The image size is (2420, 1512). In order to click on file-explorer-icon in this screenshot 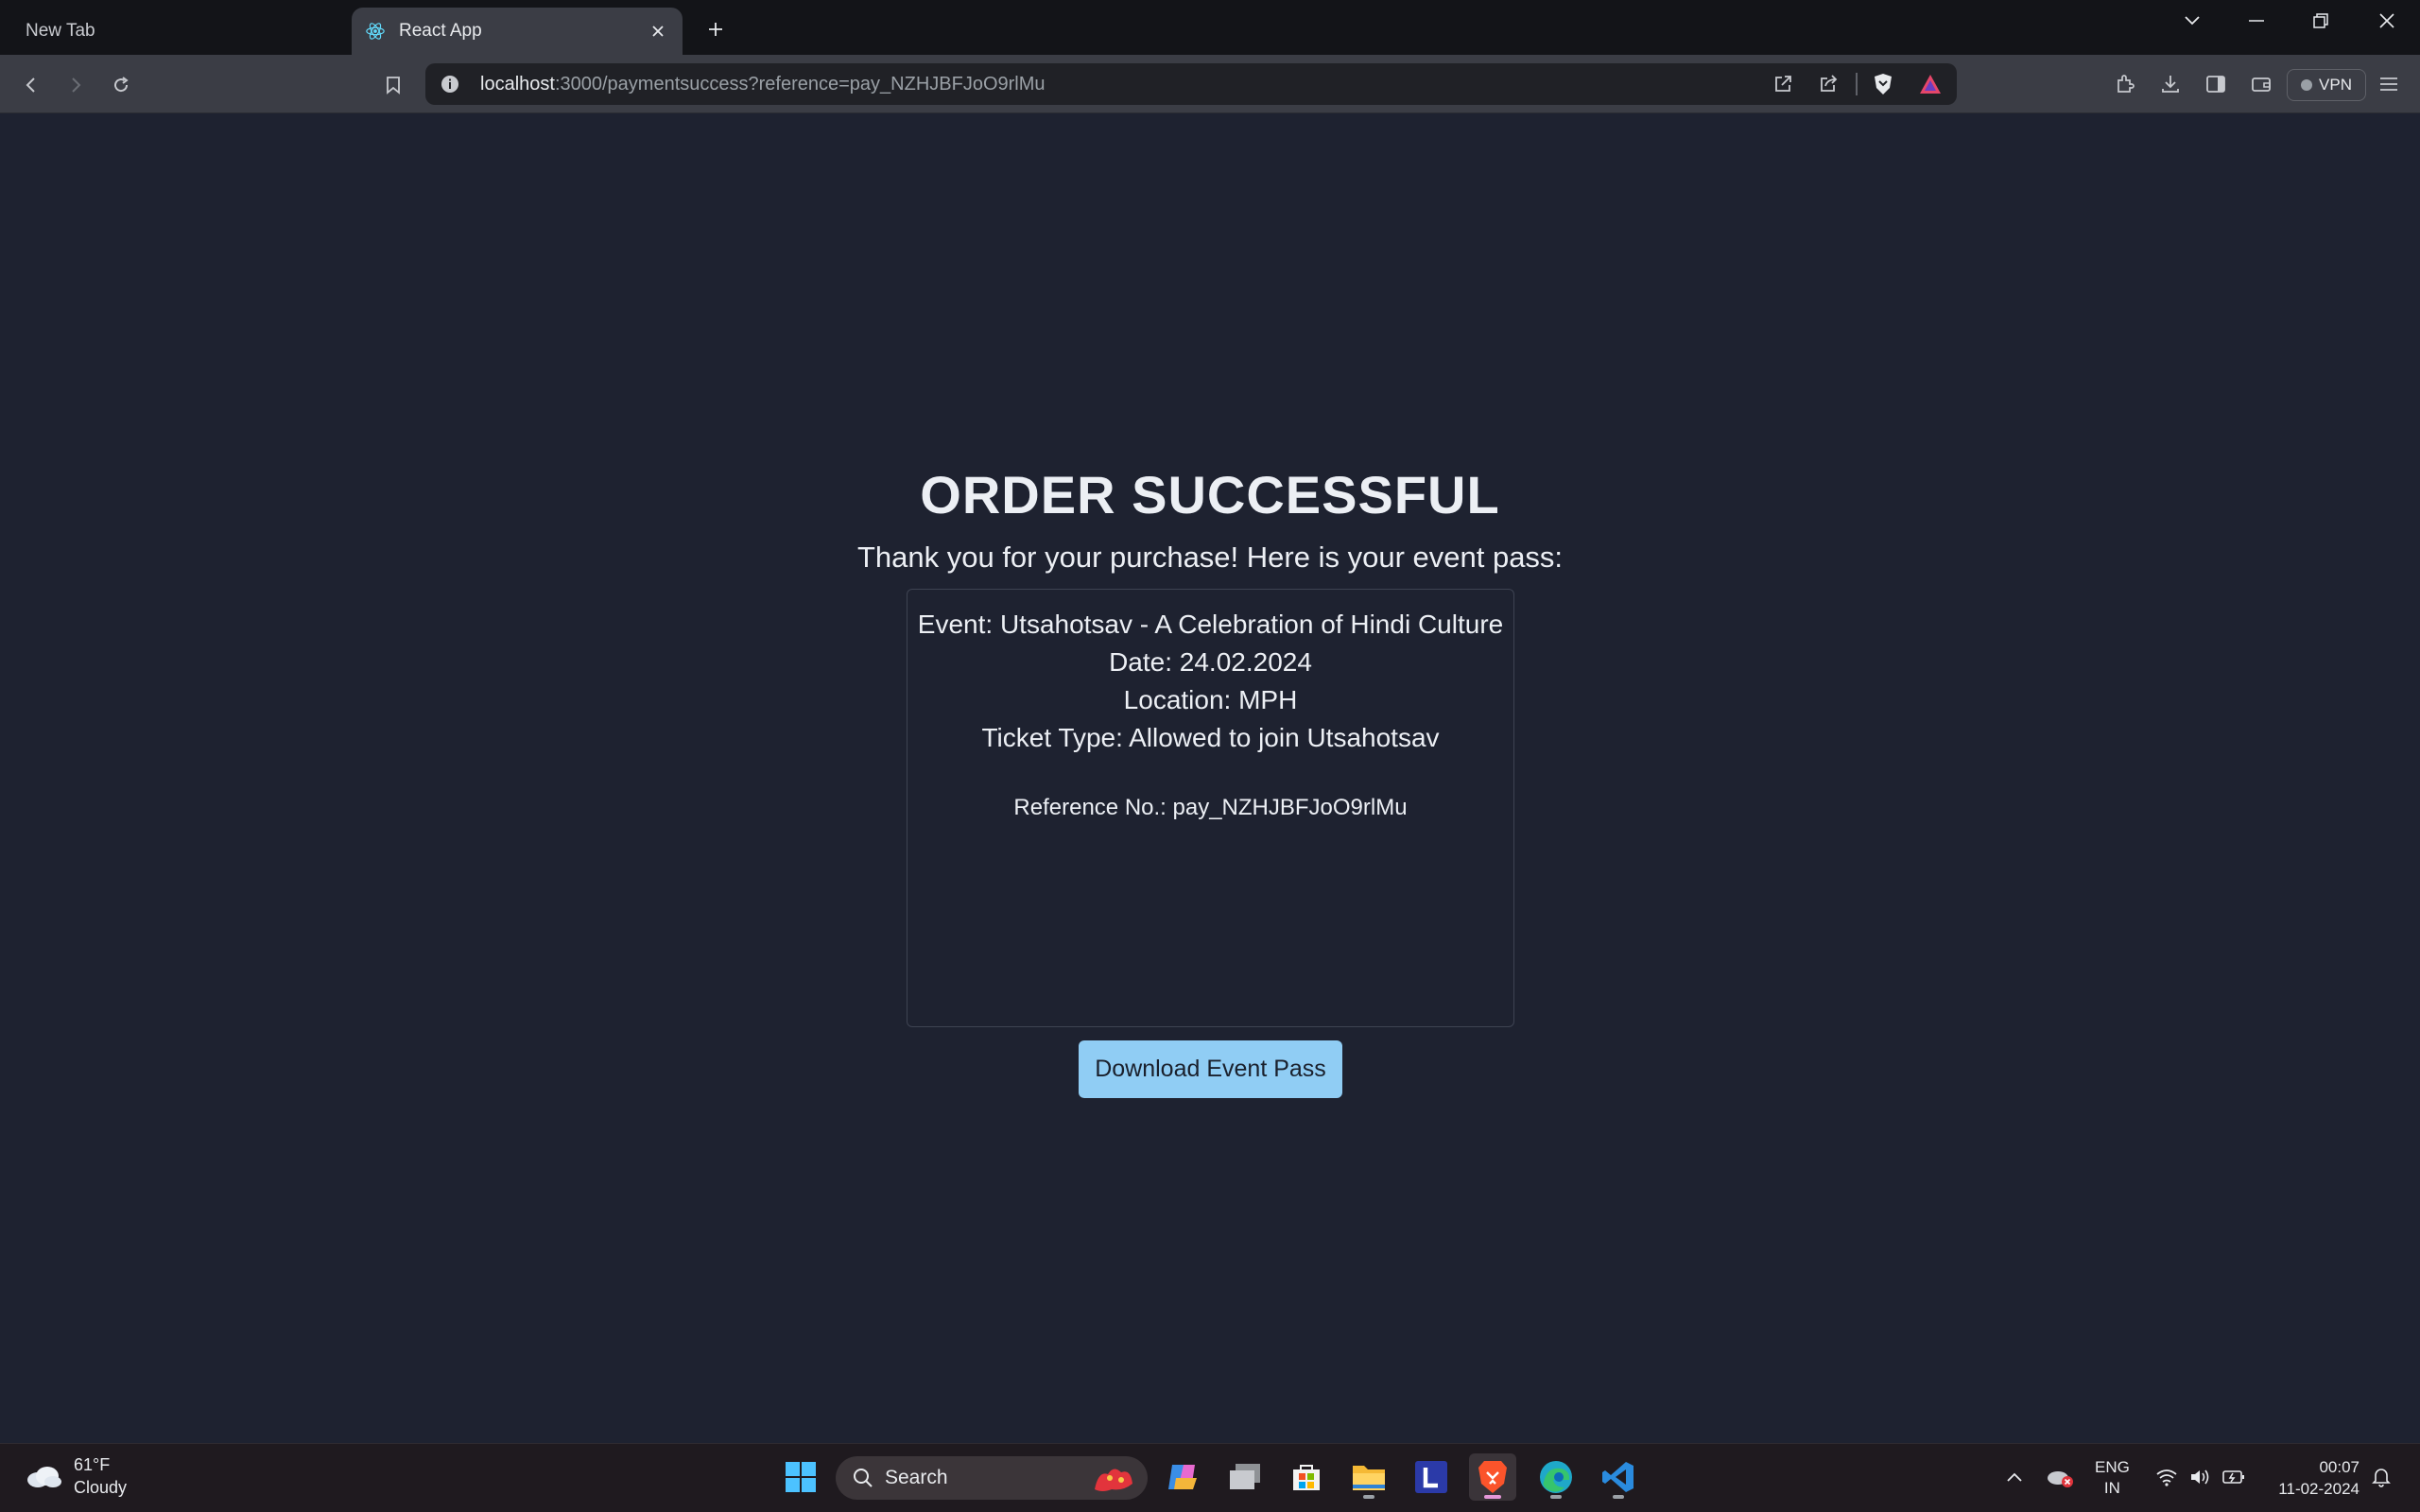, I will do `click(1369, 1478)`.